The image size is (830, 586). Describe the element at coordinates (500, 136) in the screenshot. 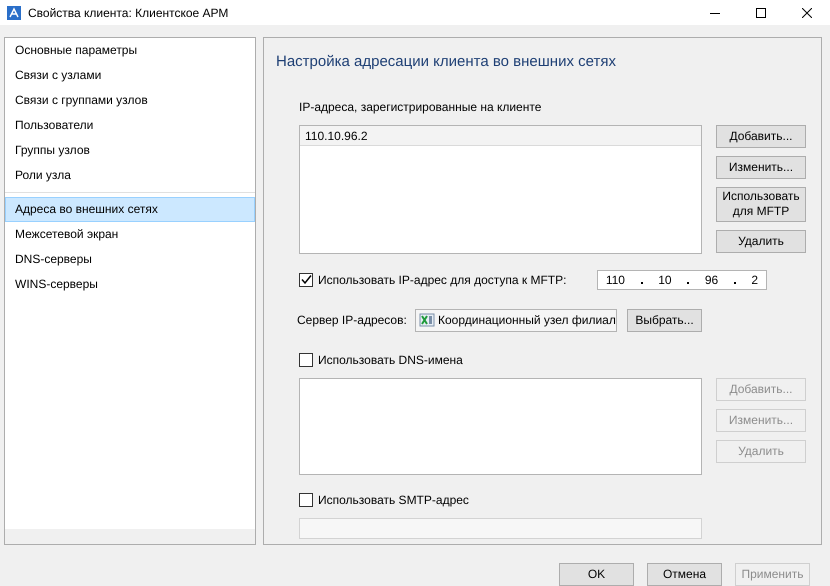

I see `list-row: 110.10.96.2` at that location.